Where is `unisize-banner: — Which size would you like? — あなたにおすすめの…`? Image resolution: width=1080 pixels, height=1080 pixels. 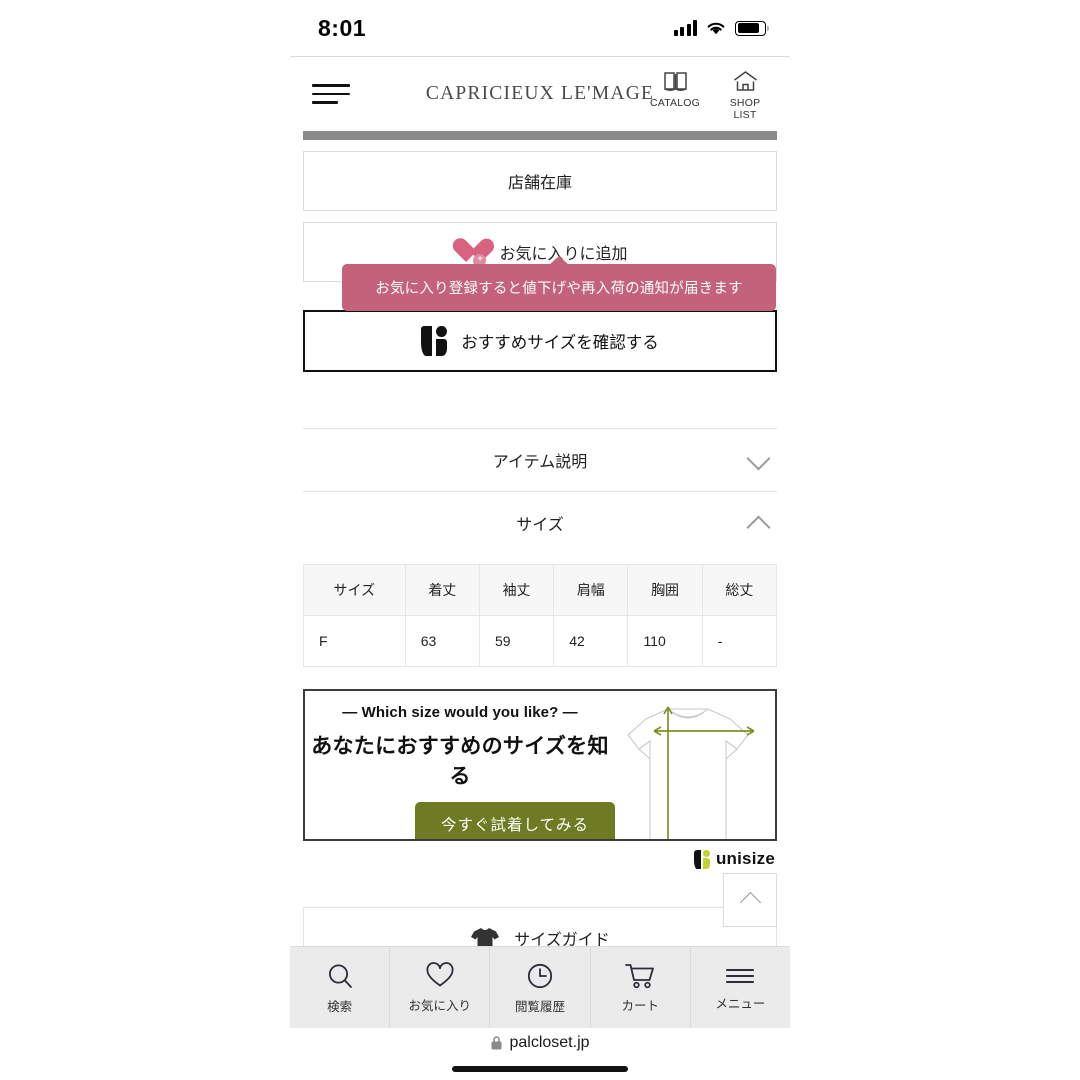
unisize-banner: — Which size would you like? — あなたにおすすめの… is located at coordinates (540, 765).